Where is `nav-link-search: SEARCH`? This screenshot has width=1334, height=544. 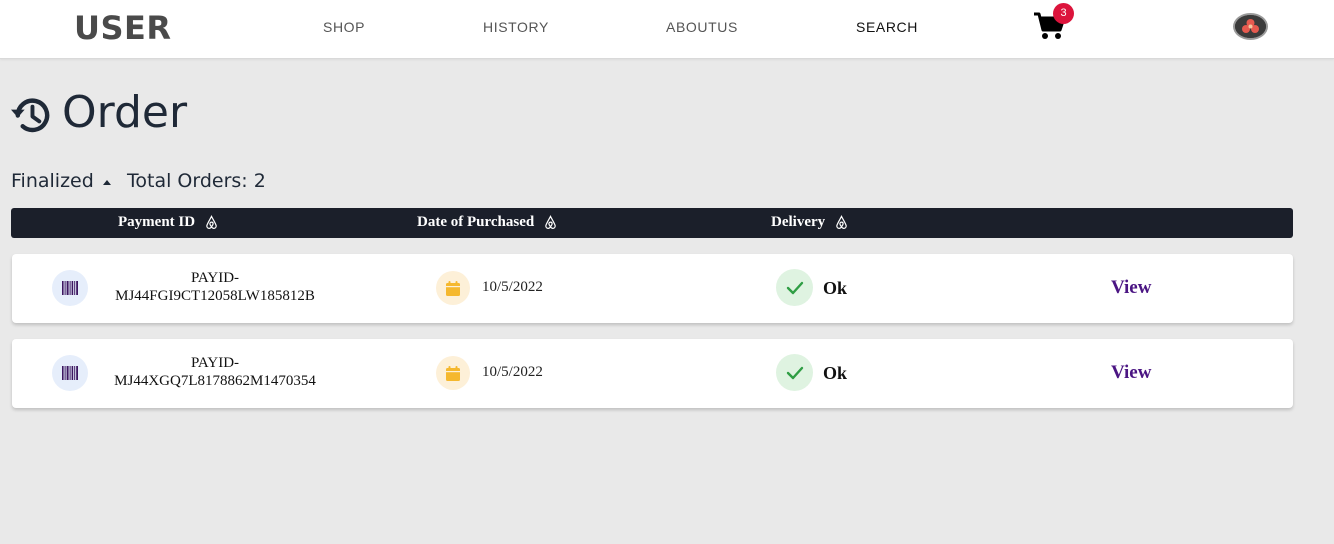 nav-link-search: SEARCH is located at coordinates (887, 27).